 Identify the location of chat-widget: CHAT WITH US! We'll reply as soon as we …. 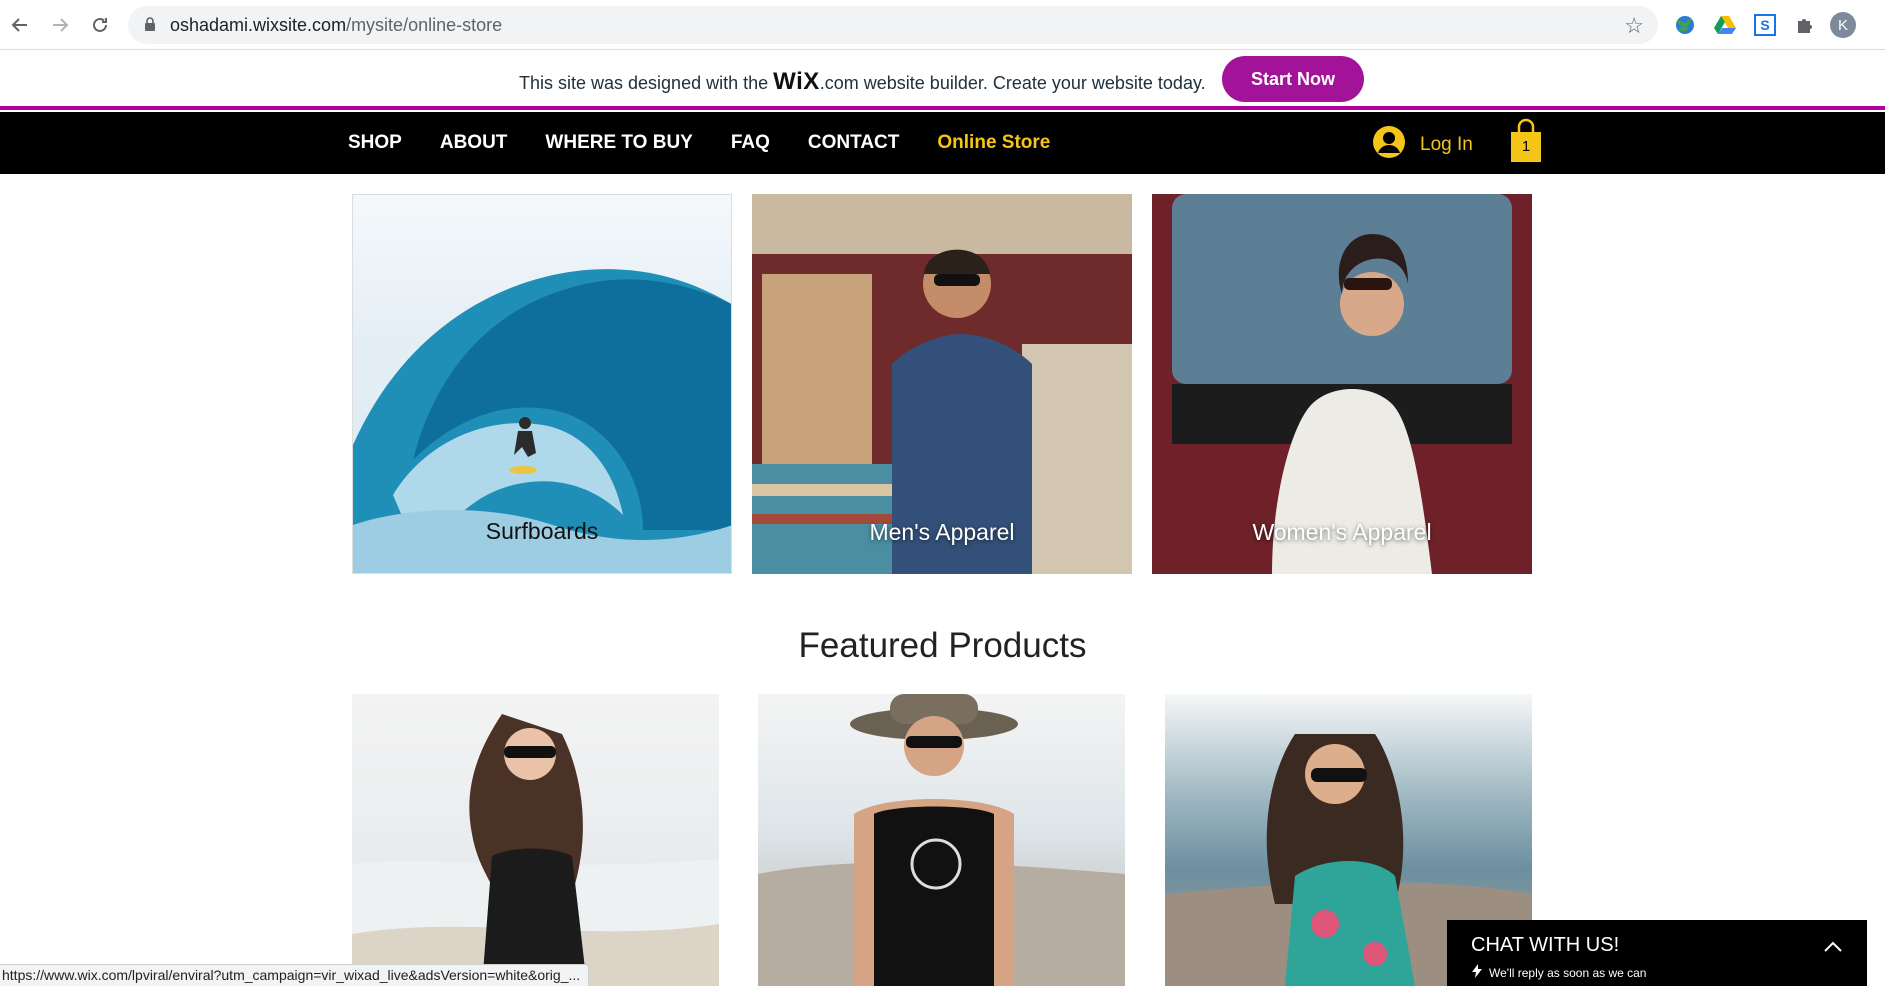
(1657, 953).